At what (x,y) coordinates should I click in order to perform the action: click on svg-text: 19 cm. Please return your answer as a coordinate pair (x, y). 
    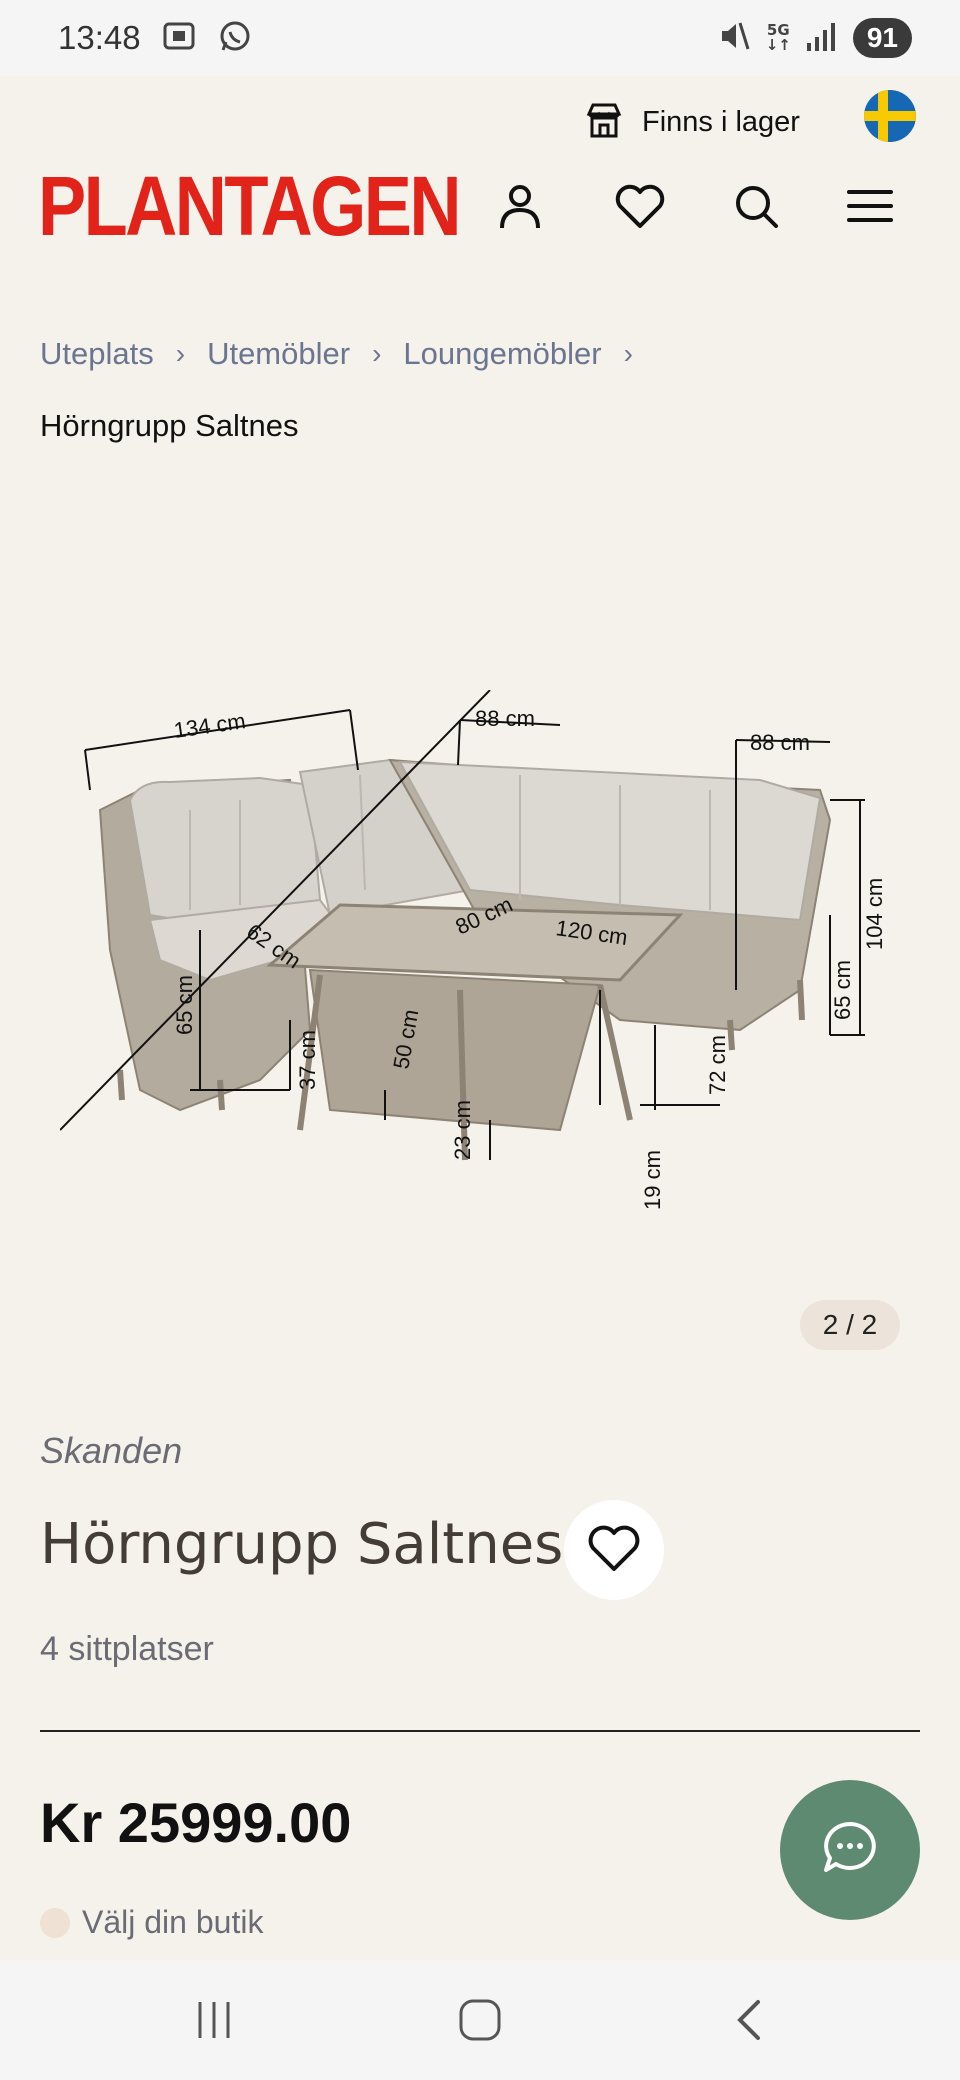
    Looking at the image, I should click on (652, 1180).